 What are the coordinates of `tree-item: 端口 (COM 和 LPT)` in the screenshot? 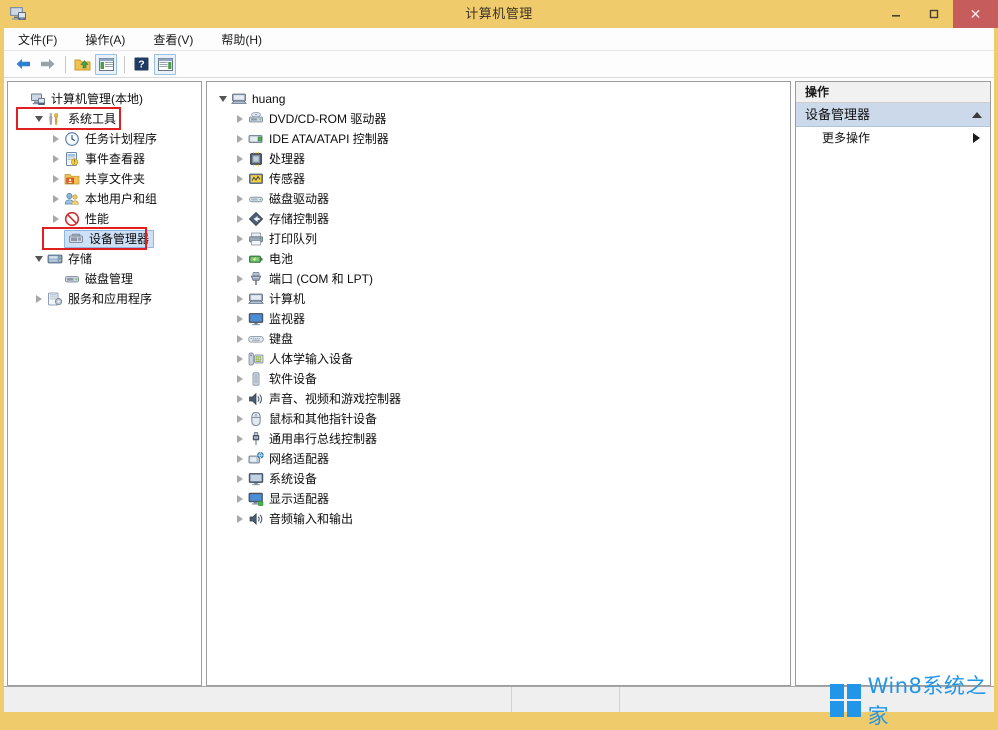 It's located at (498, 279).